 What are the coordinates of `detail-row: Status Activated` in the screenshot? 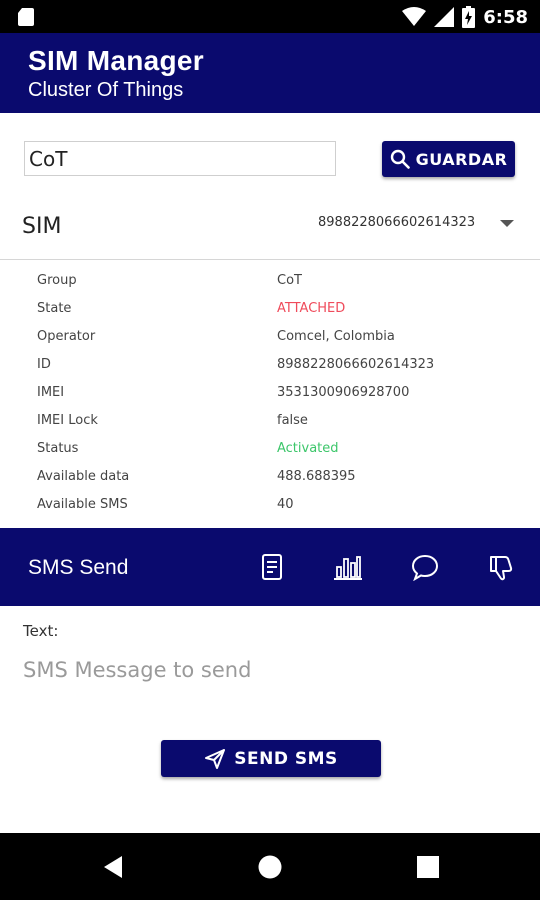 It's located at (270, 448).